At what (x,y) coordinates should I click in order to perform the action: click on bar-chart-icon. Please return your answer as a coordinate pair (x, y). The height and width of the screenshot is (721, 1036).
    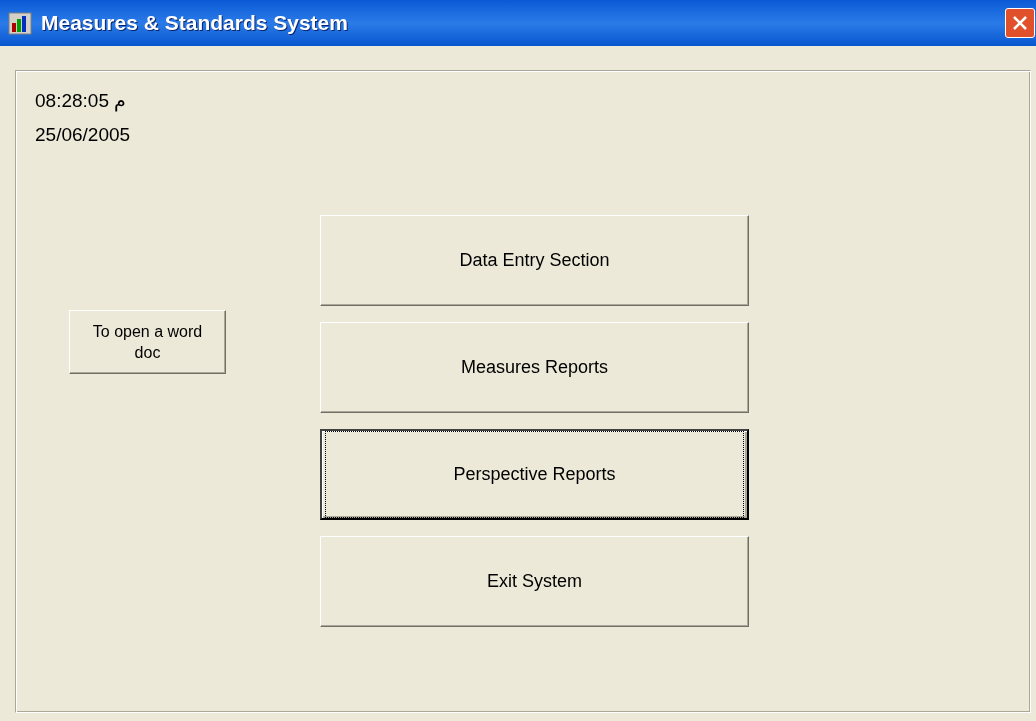
    Looking at the image, I should click on (20, 23).